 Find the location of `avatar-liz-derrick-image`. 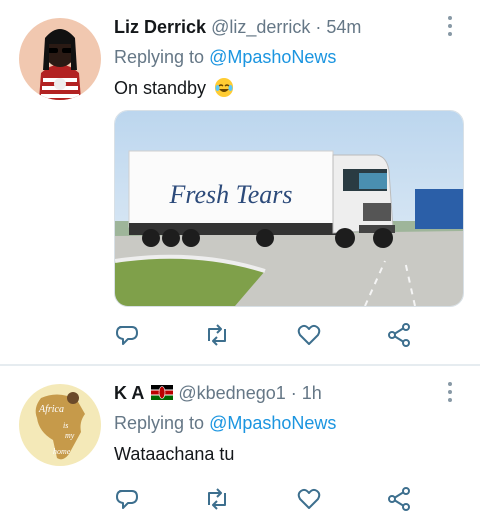

avatar-liz-derrick-image is located at coordinates (60, 59).